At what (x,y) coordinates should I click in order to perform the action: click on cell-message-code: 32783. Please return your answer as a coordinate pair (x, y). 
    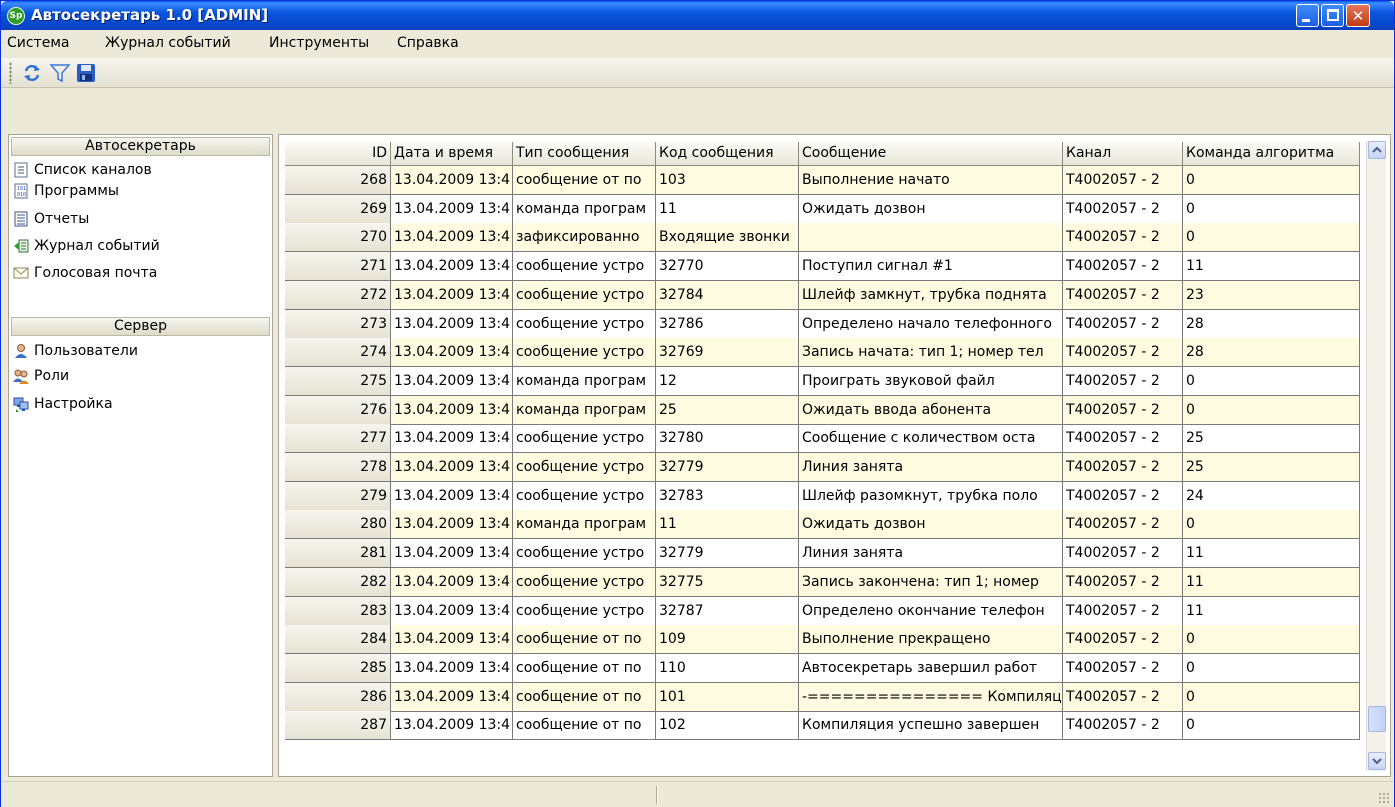
    Looking at the image, I should click on (727, 496).